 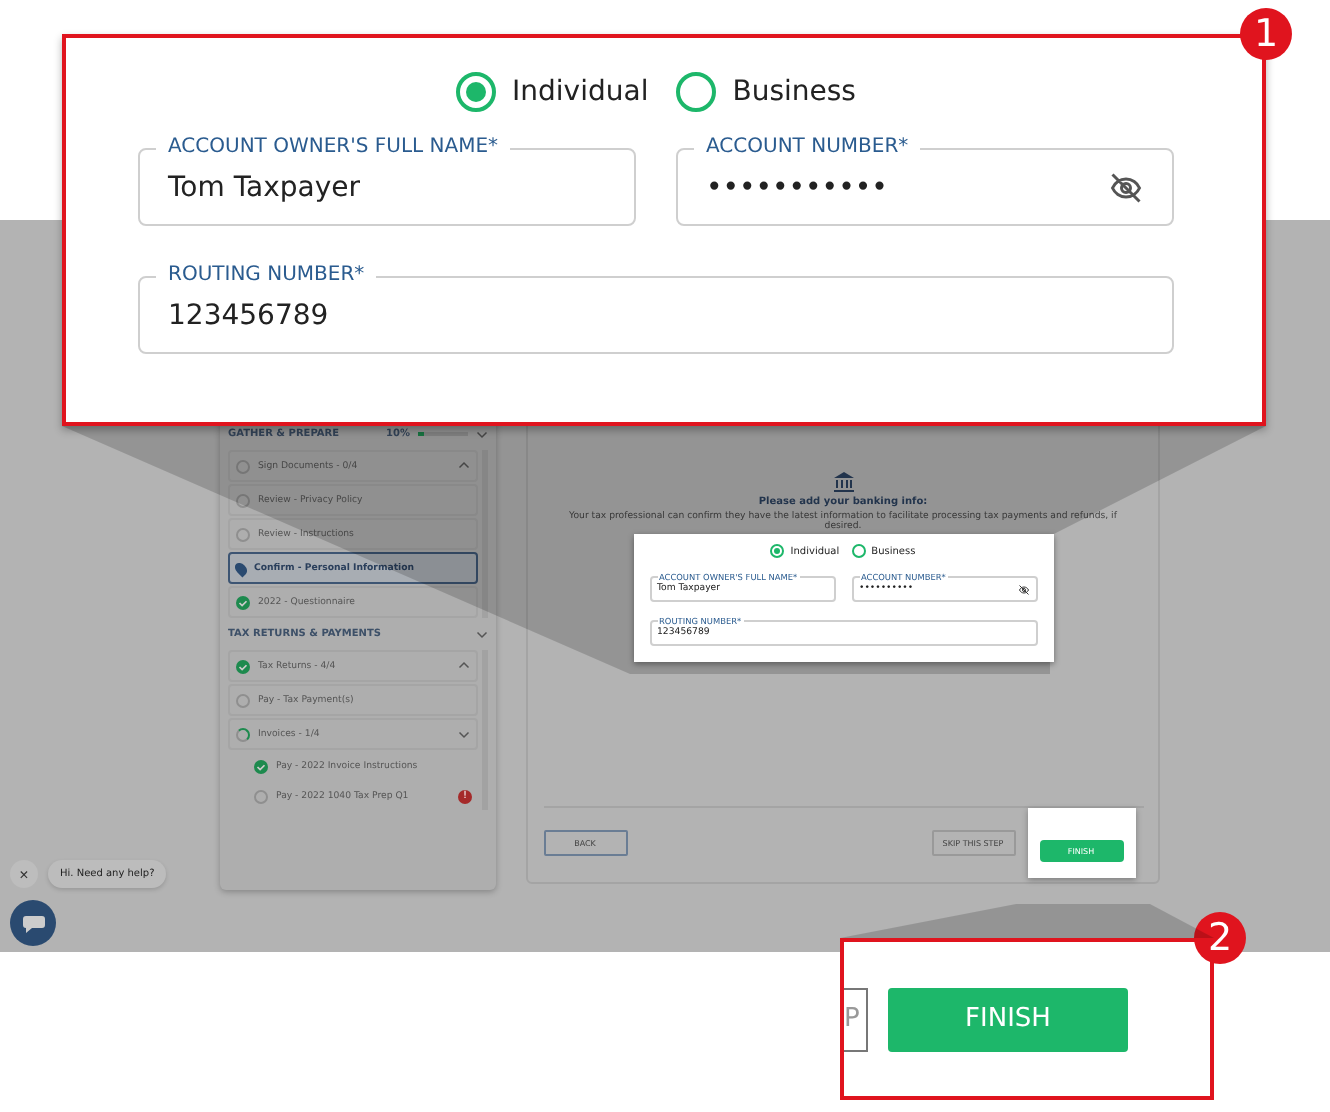 What do you see at coordinates (807, 147) in the screenshot?
I see `field-label: ACCOUNT NUMBER*` at bounding box center [807, 147].